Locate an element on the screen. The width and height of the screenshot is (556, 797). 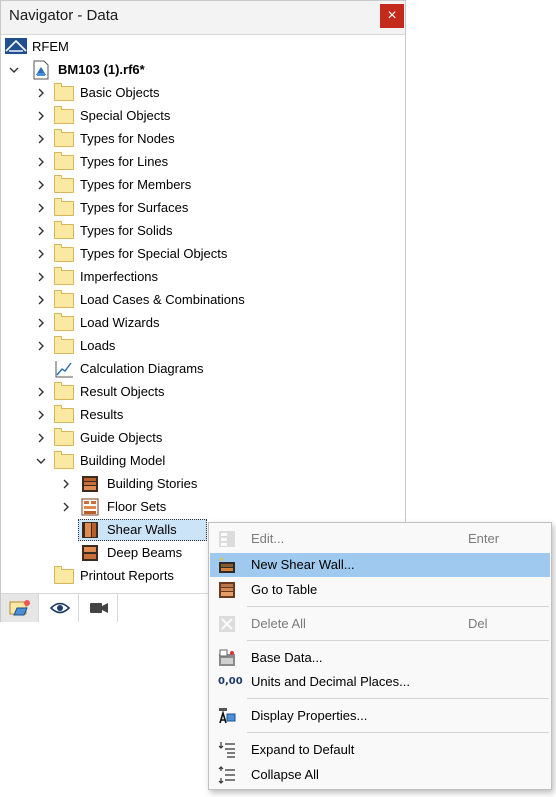
shear-walls-icon is located at coordinates (91, 530).